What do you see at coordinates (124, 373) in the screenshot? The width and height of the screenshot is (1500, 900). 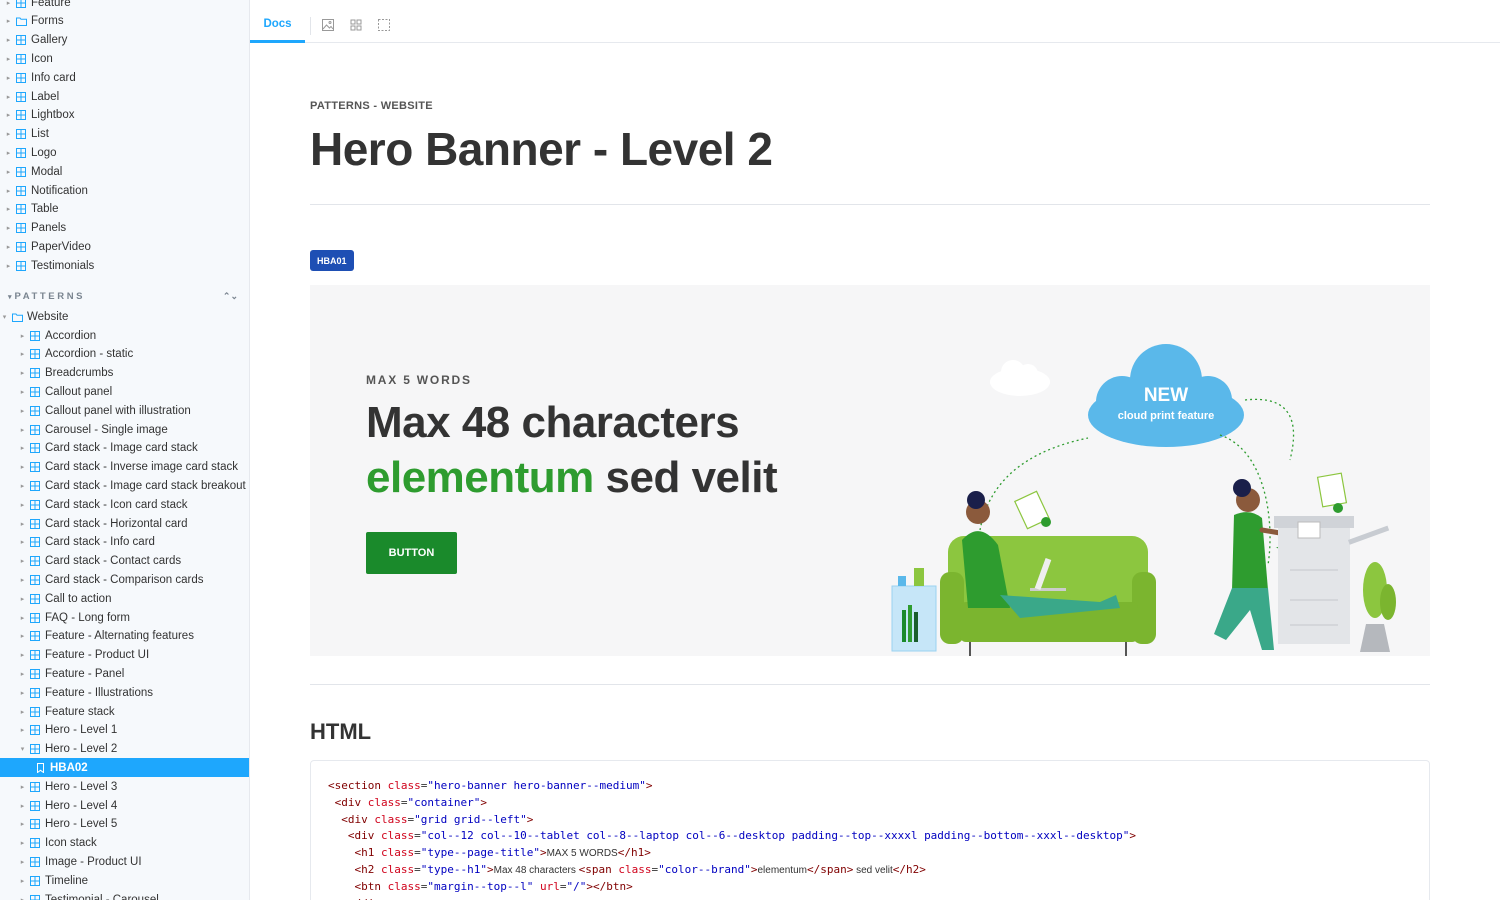 I see `sidebar-item-breadcrumbs: ▸ Breadcrumbs` at bounding box center [124, 373].